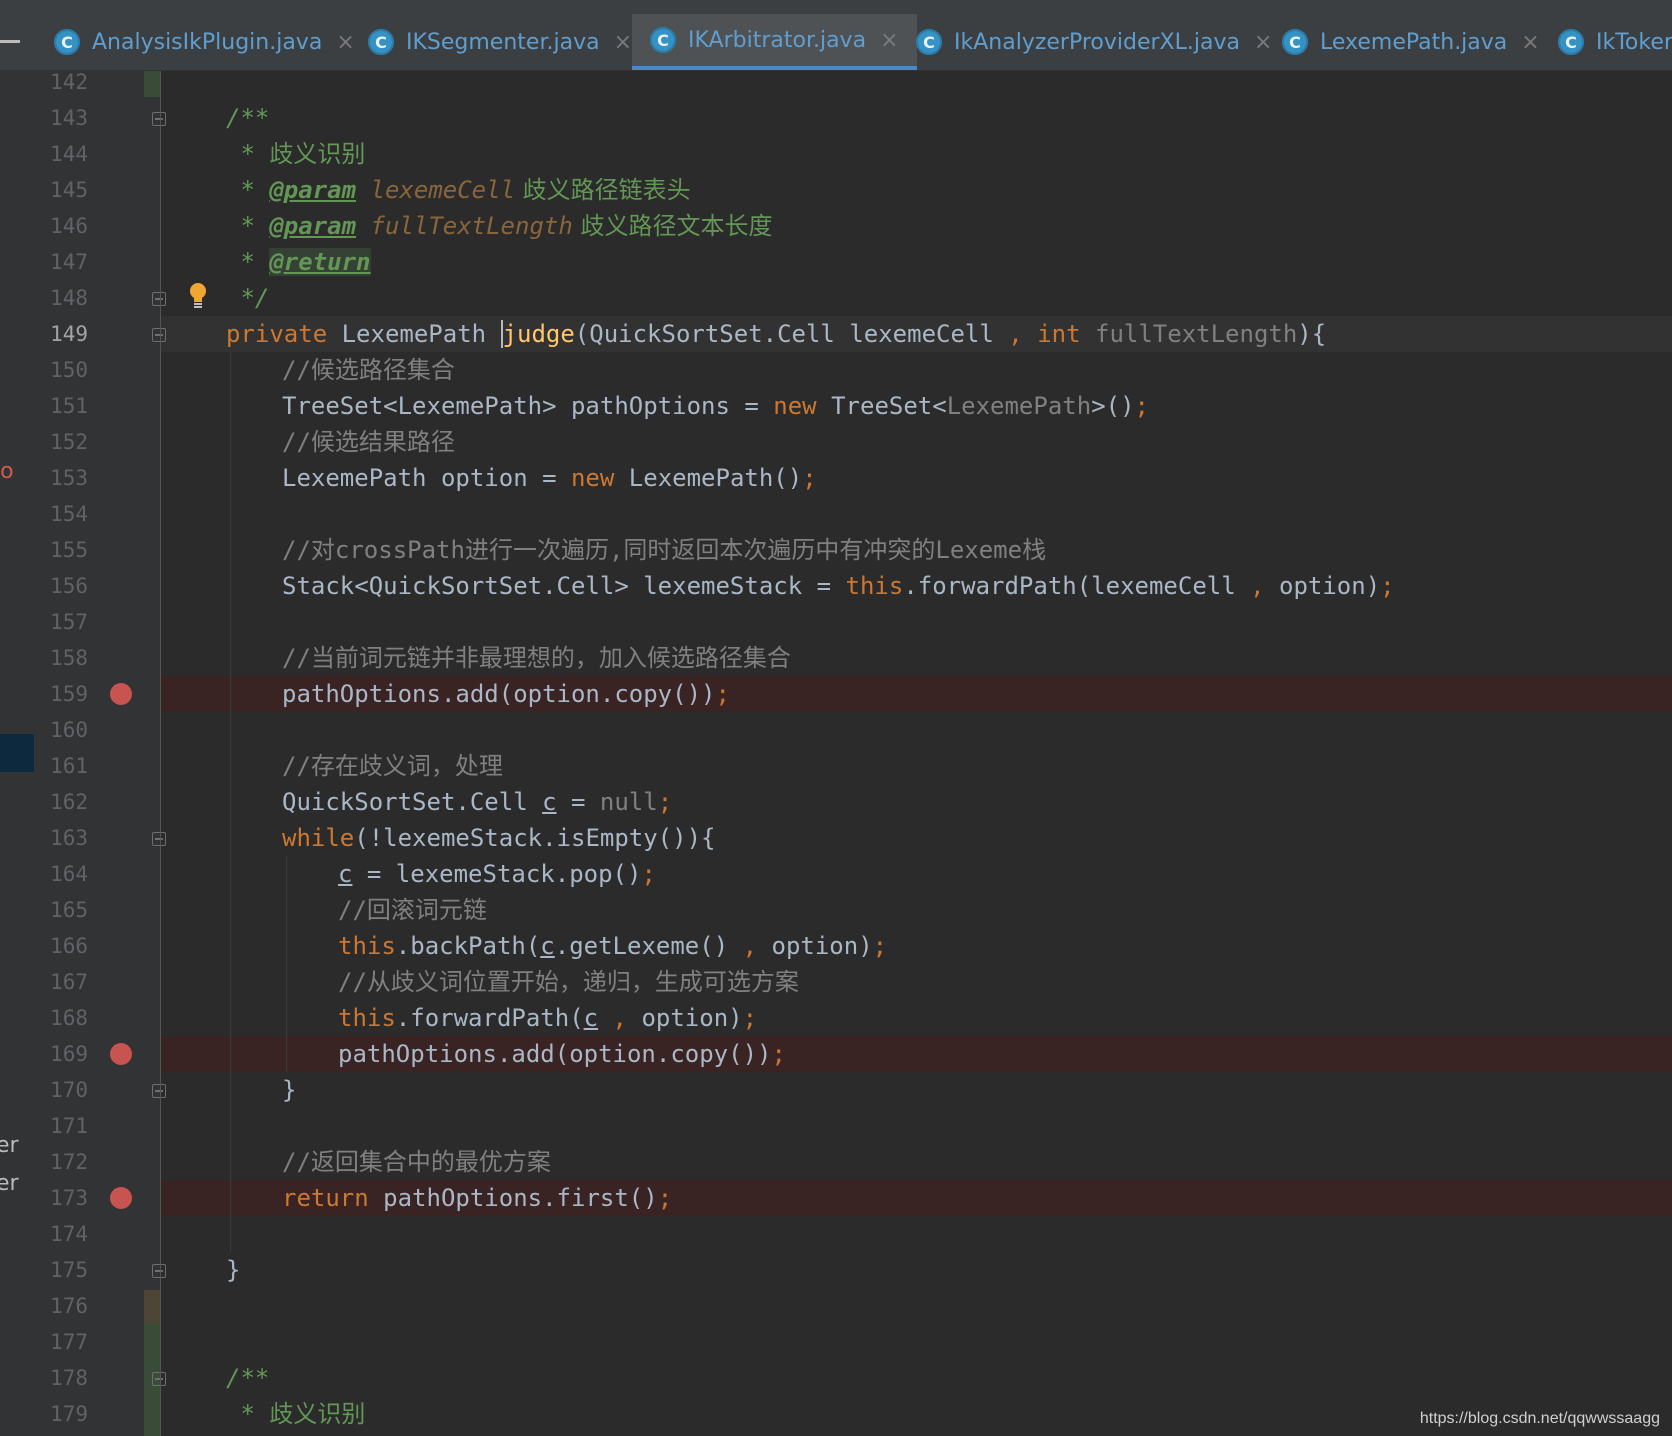 Image resolution: width=1672 pixels, height=1436 pixels. I want to click on code-line: */, so click(949, 298).